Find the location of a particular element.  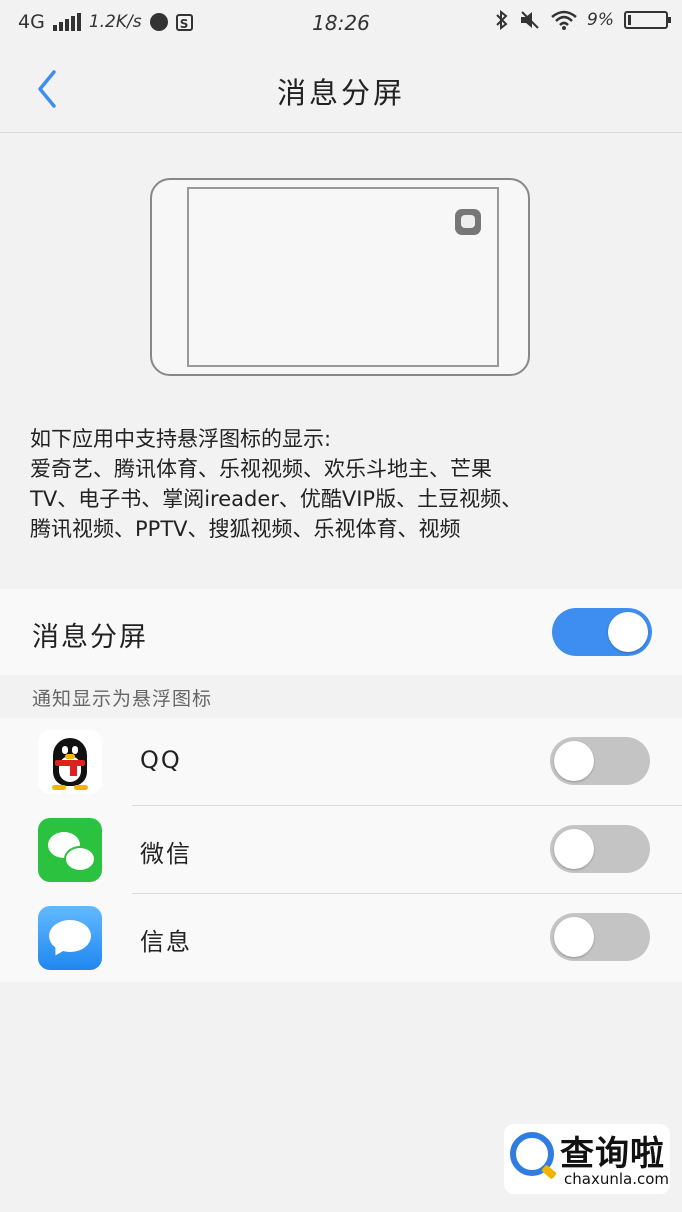

section-header: 通知显示为悬浮图标 is located at coordinates (122, 699).